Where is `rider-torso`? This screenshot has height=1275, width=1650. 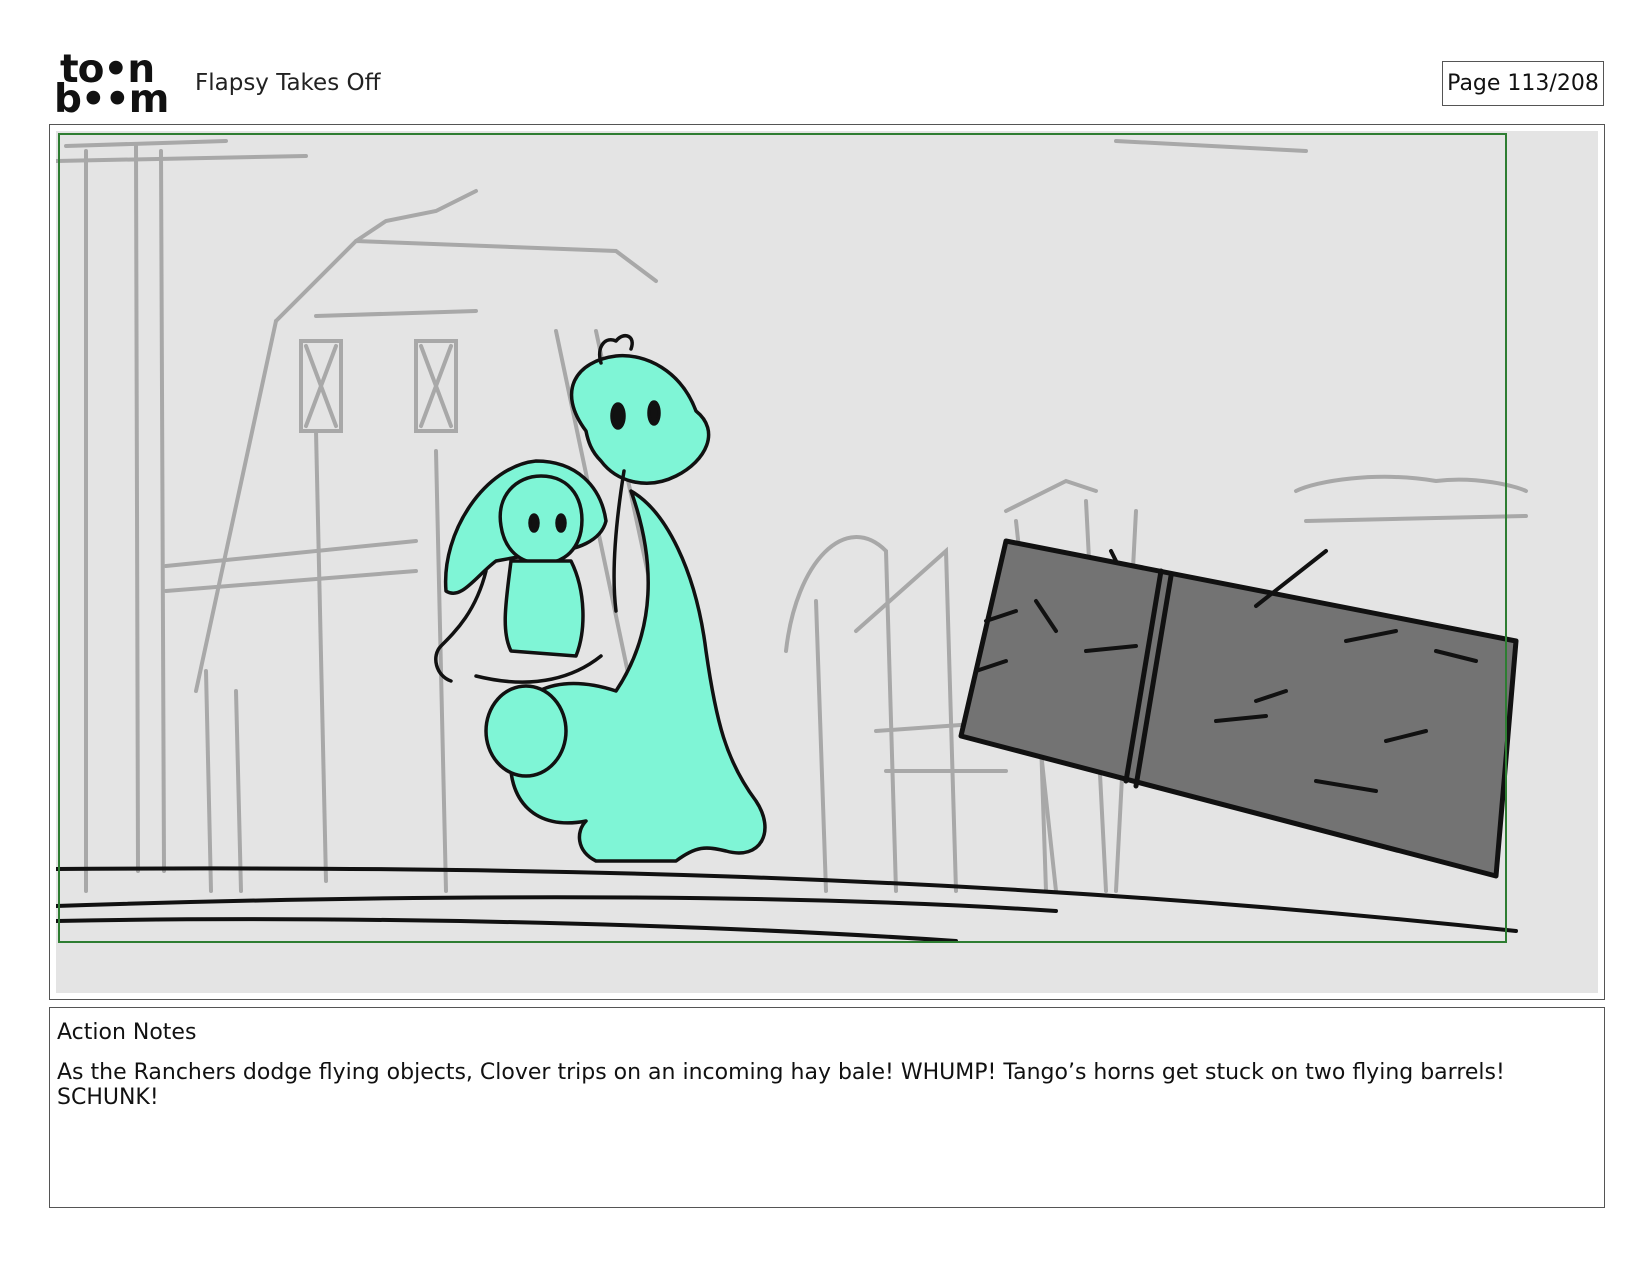
rider-torso is located at coordinates (544, 608).